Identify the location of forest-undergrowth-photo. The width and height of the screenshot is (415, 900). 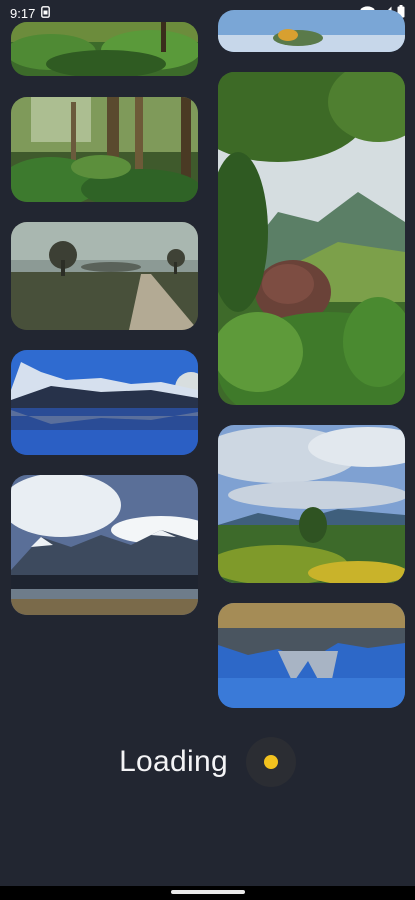
(104, 49).